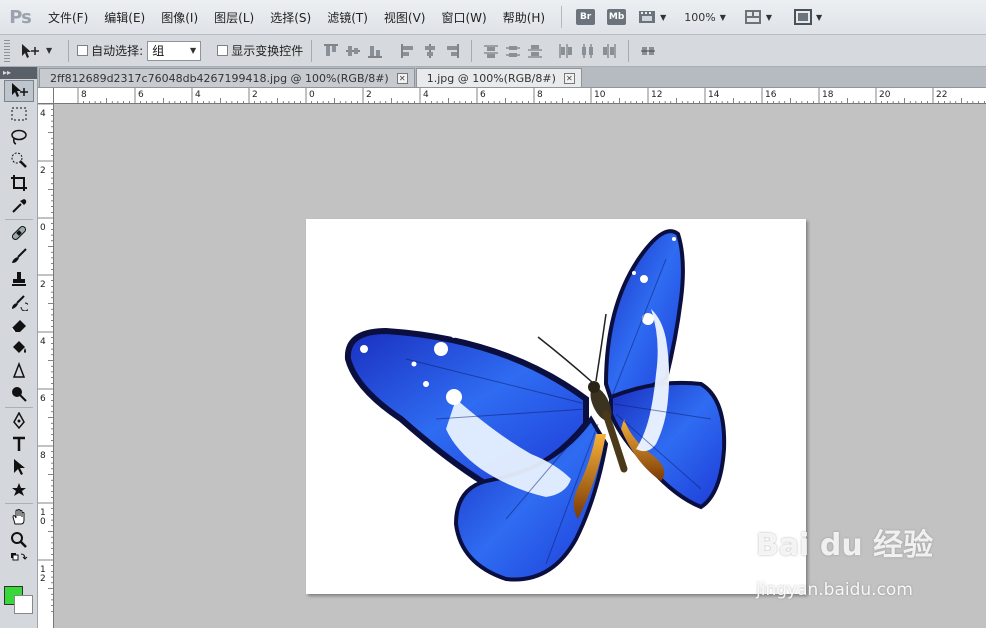 The height and width of the screenshot is (628, 986). What do you see at coordinates (565, 51) in the screenshot?
I see `distribute-left-icon` at bounding box center [565, 51].